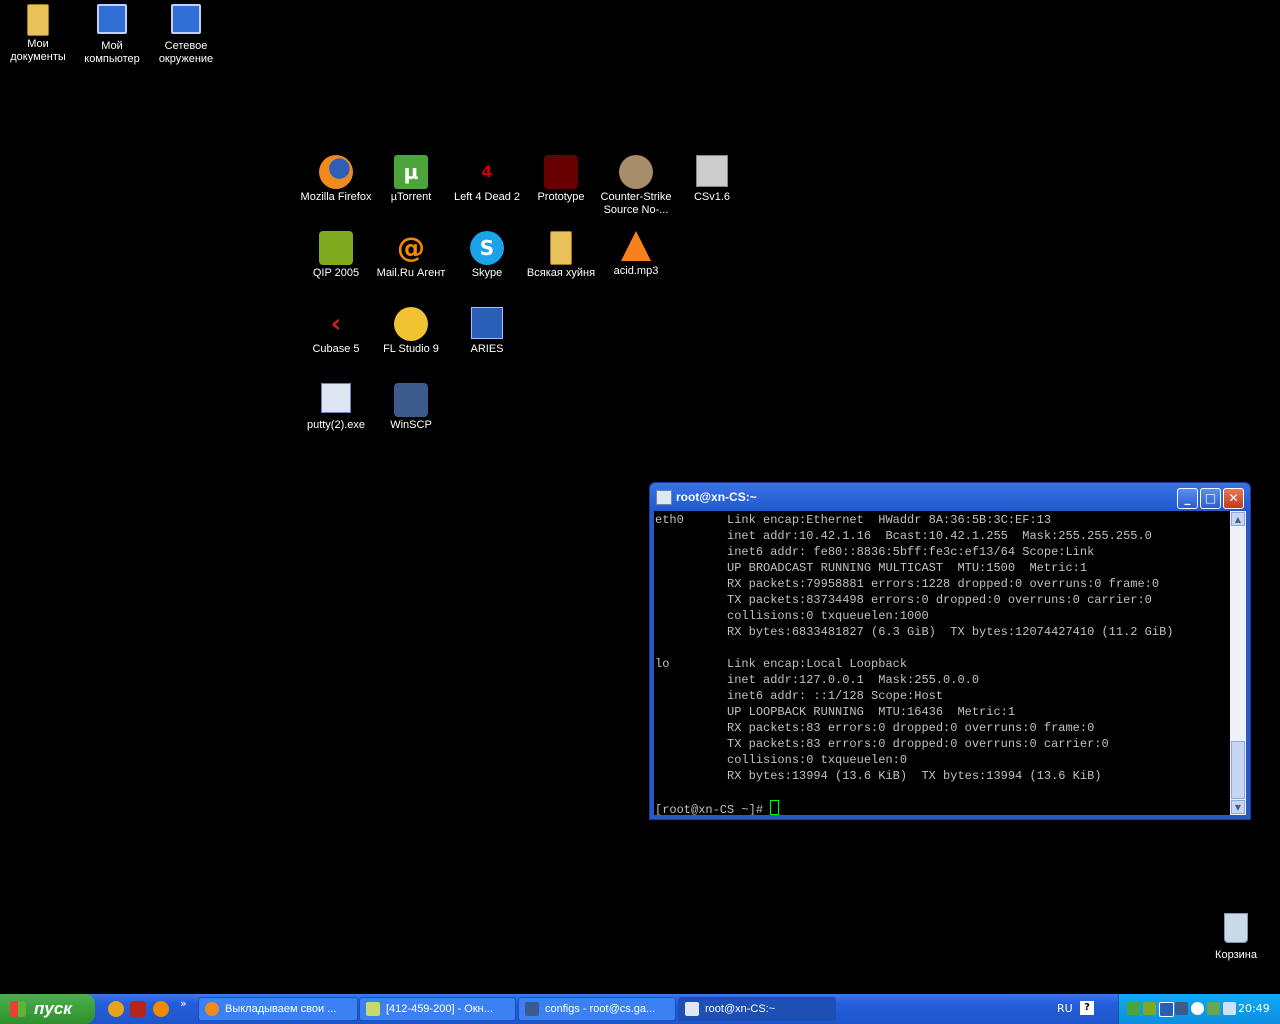 The image size is (1280, 1024). I want to click on desktop-icon-my-documents: Мои документы, so click(38, 34).